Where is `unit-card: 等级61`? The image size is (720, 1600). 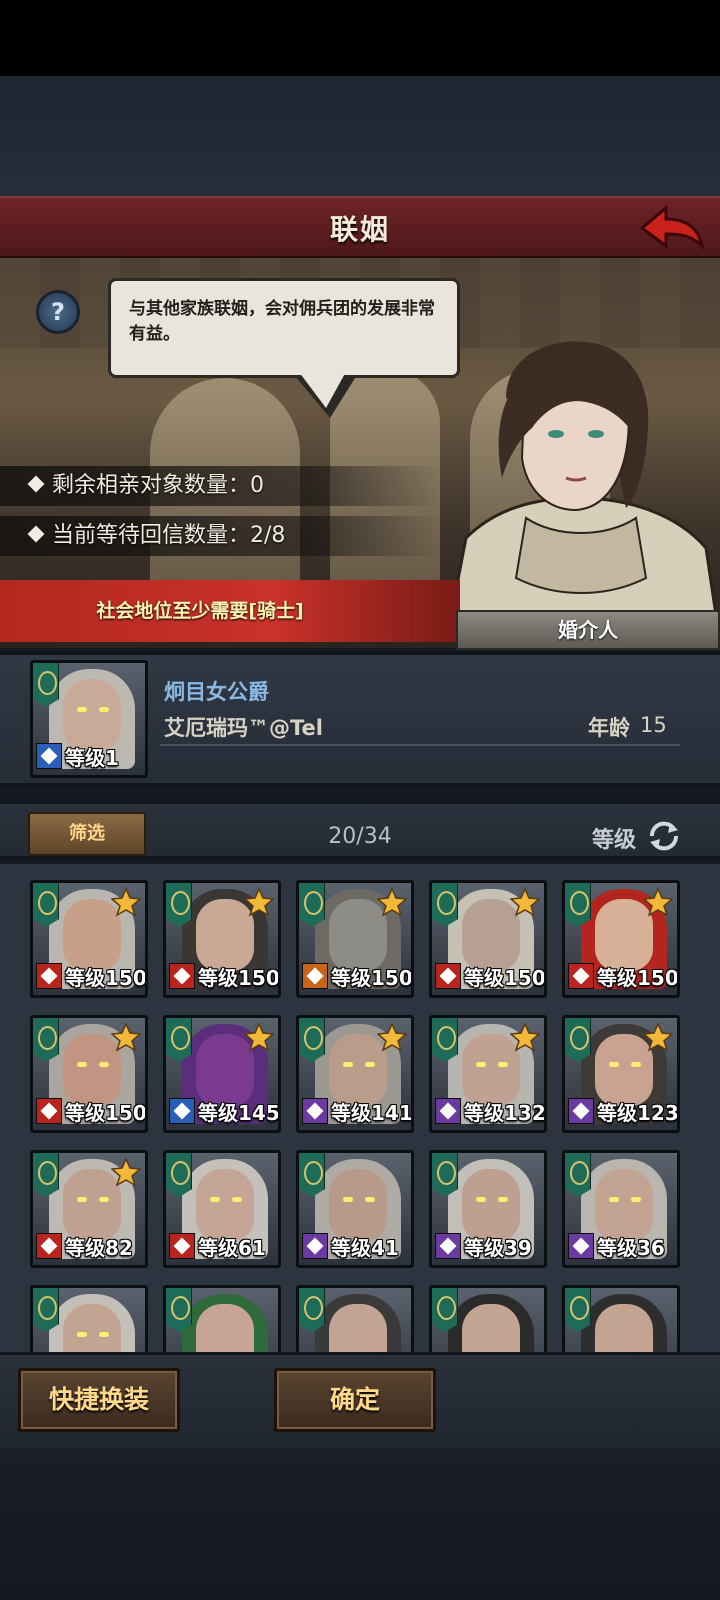
unit-card: 等级61 is located at coordinates (222, 1209).